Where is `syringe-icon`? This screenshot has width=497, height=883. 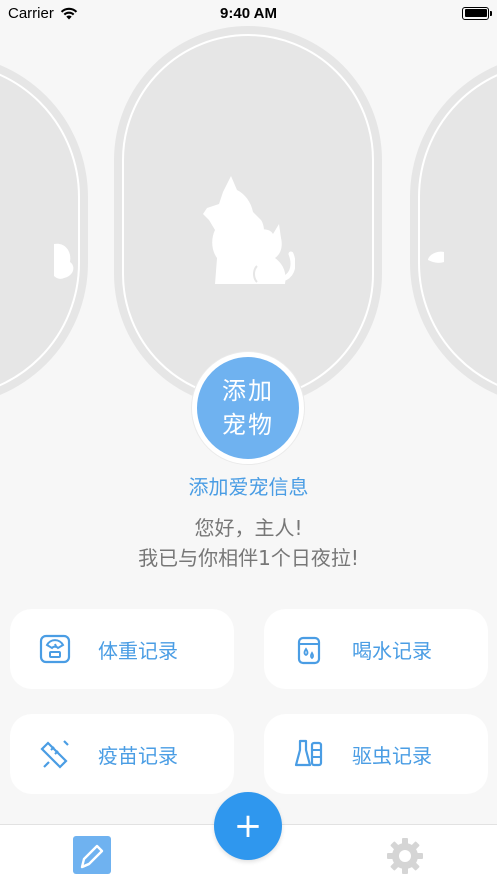 syringe-icon is located at coordinates (54, 754).